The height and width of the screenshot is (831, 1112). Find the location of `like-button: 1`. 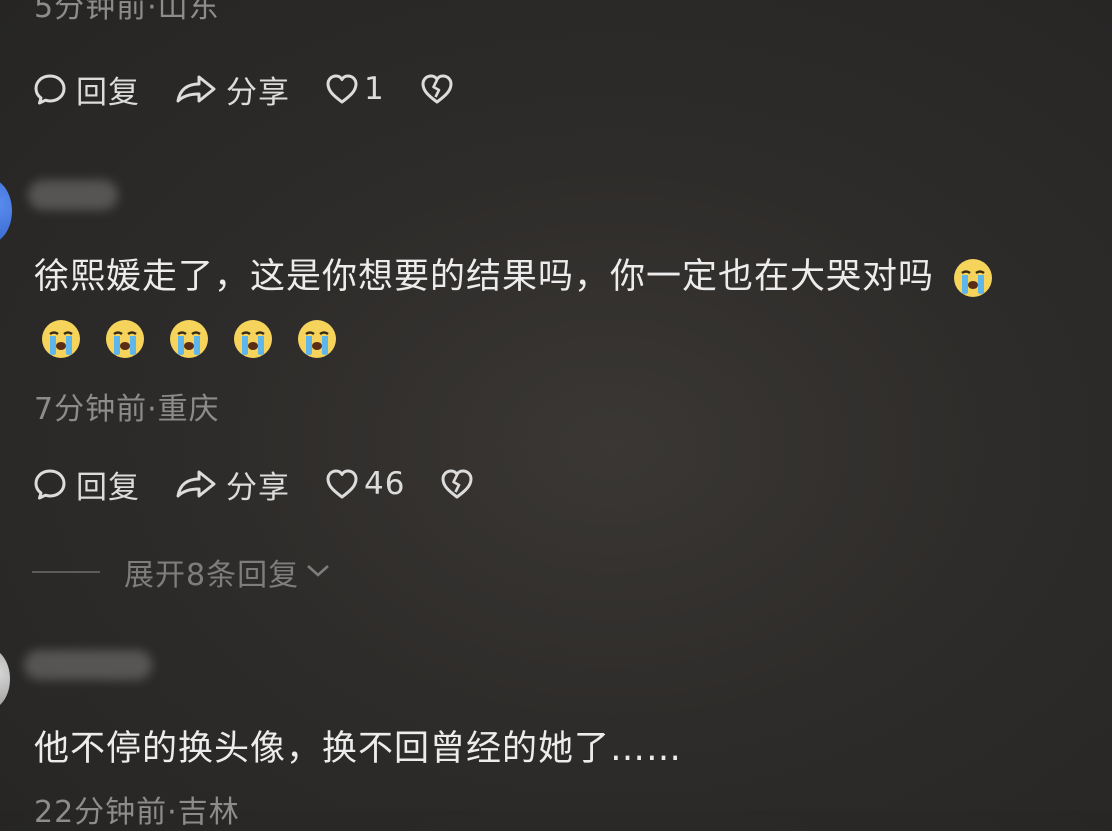

like-button: 1 is located at coordinates (354, 89).